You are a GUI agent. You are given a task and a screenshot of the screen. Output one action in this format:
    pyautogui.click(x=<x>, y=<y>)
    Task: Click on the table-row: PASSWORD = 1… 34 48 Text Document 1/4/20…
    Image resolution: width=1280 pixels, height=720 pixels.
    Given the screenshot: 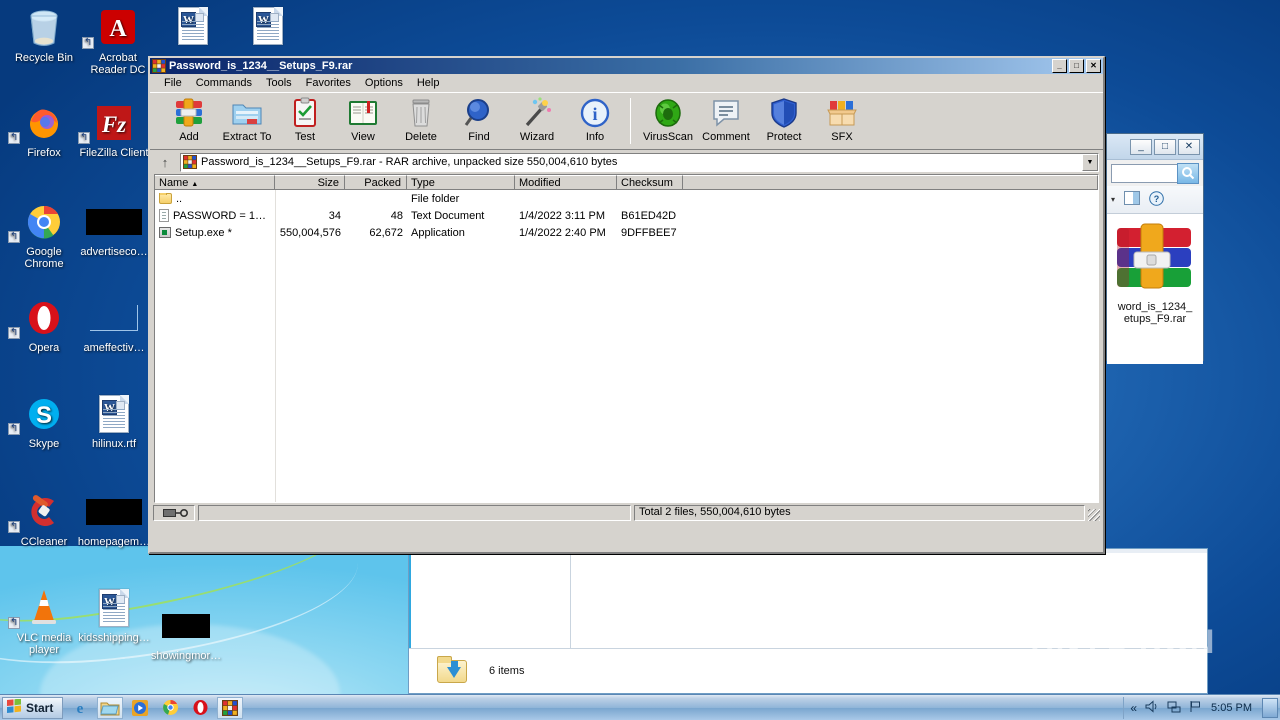 What is the action you would take?
    pyautogui.click(x=626, y=215)
    